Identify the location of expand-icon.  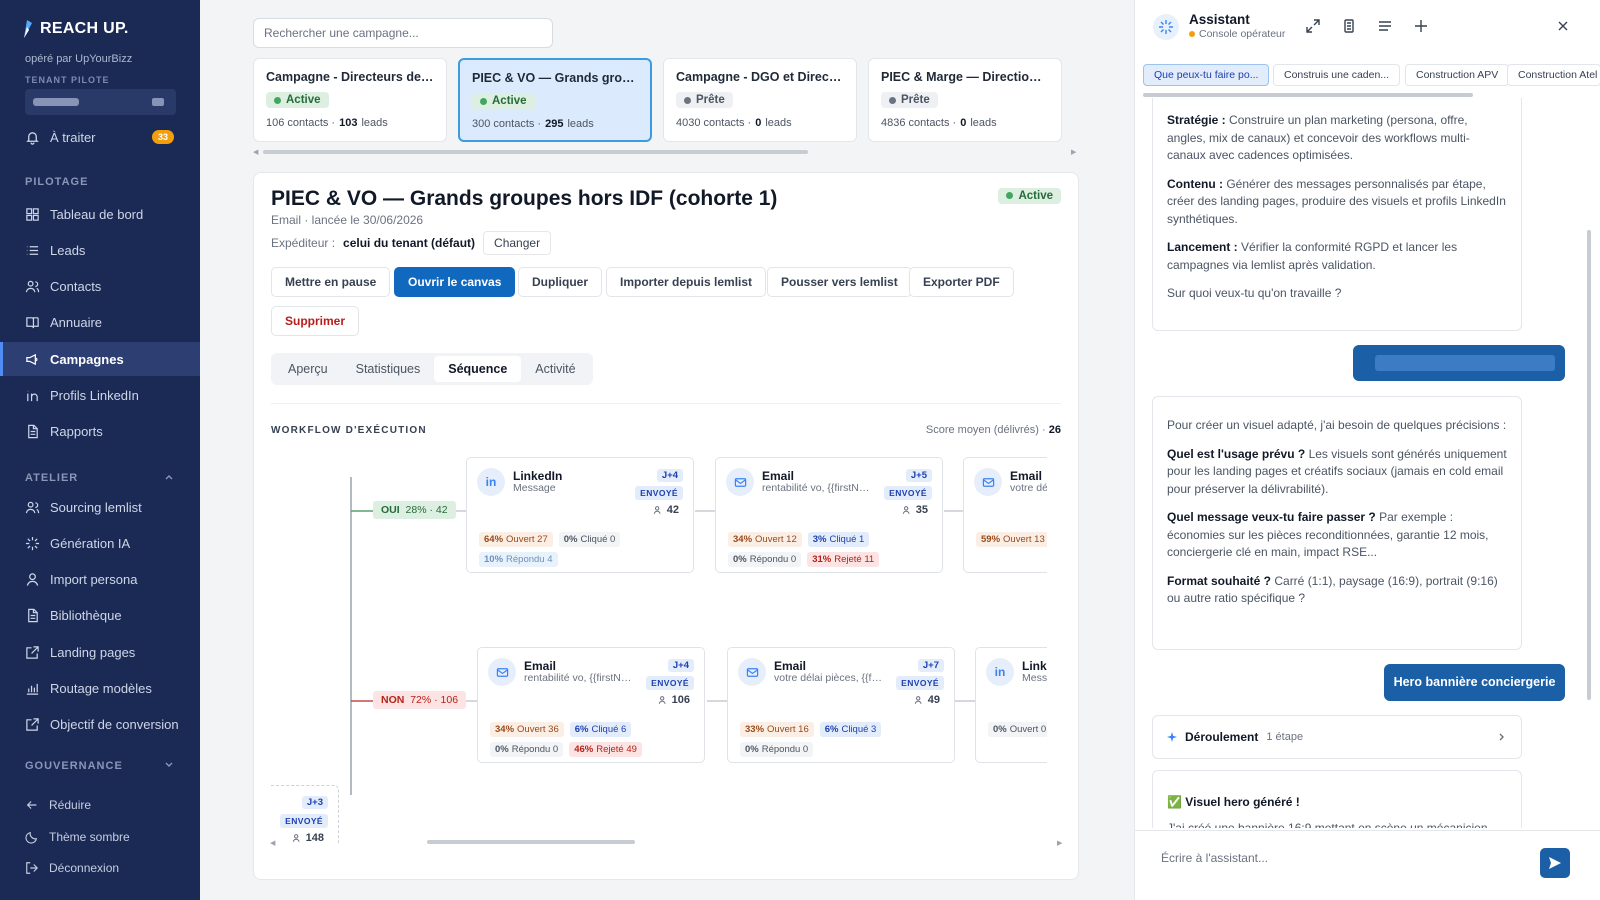
(1313, 26).